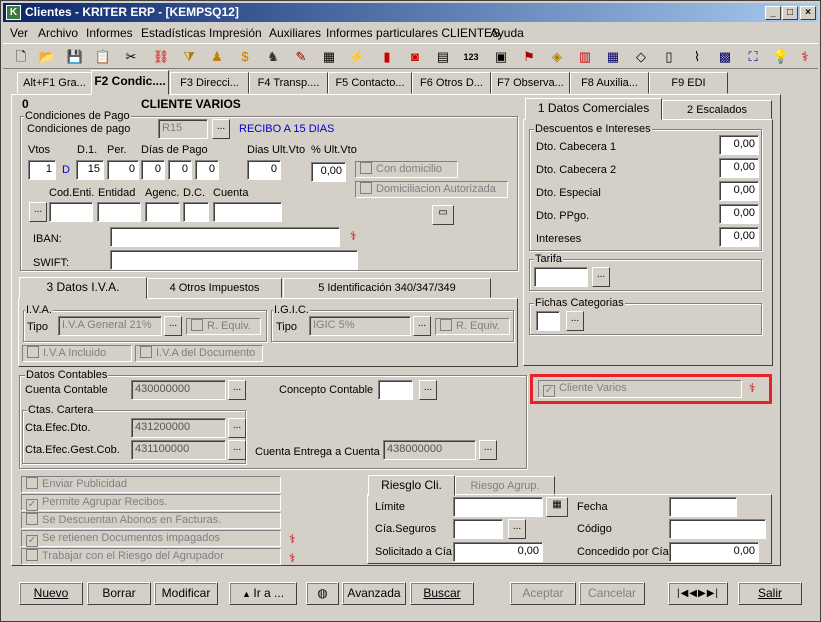 The image size is (821, 622). Describe the element at coordinates (717, 529) in the screenshot. I see `codigo-input` at that location.